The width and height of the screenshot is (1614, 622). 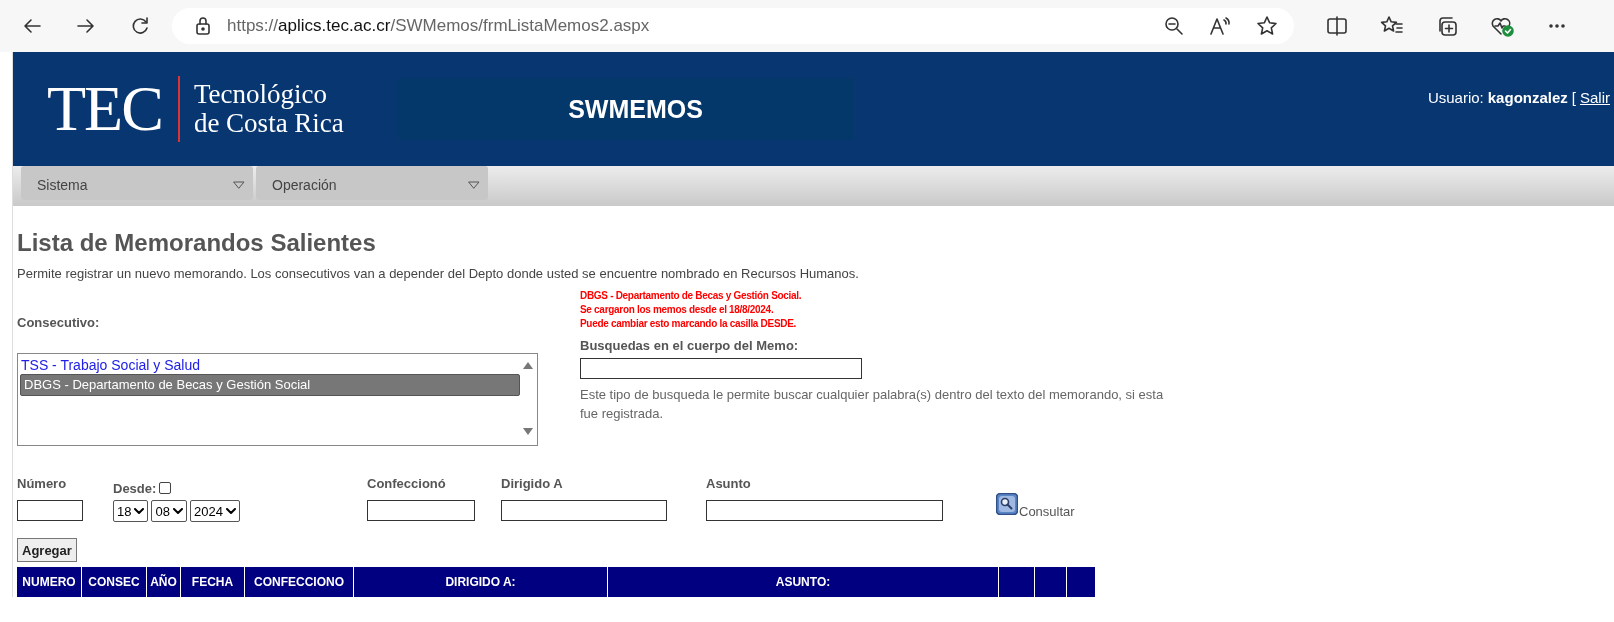 What do you see at coordinates (1337, 26) in the screenshot?
I see `split-screen-icon` at bounding box center [1337, 26].